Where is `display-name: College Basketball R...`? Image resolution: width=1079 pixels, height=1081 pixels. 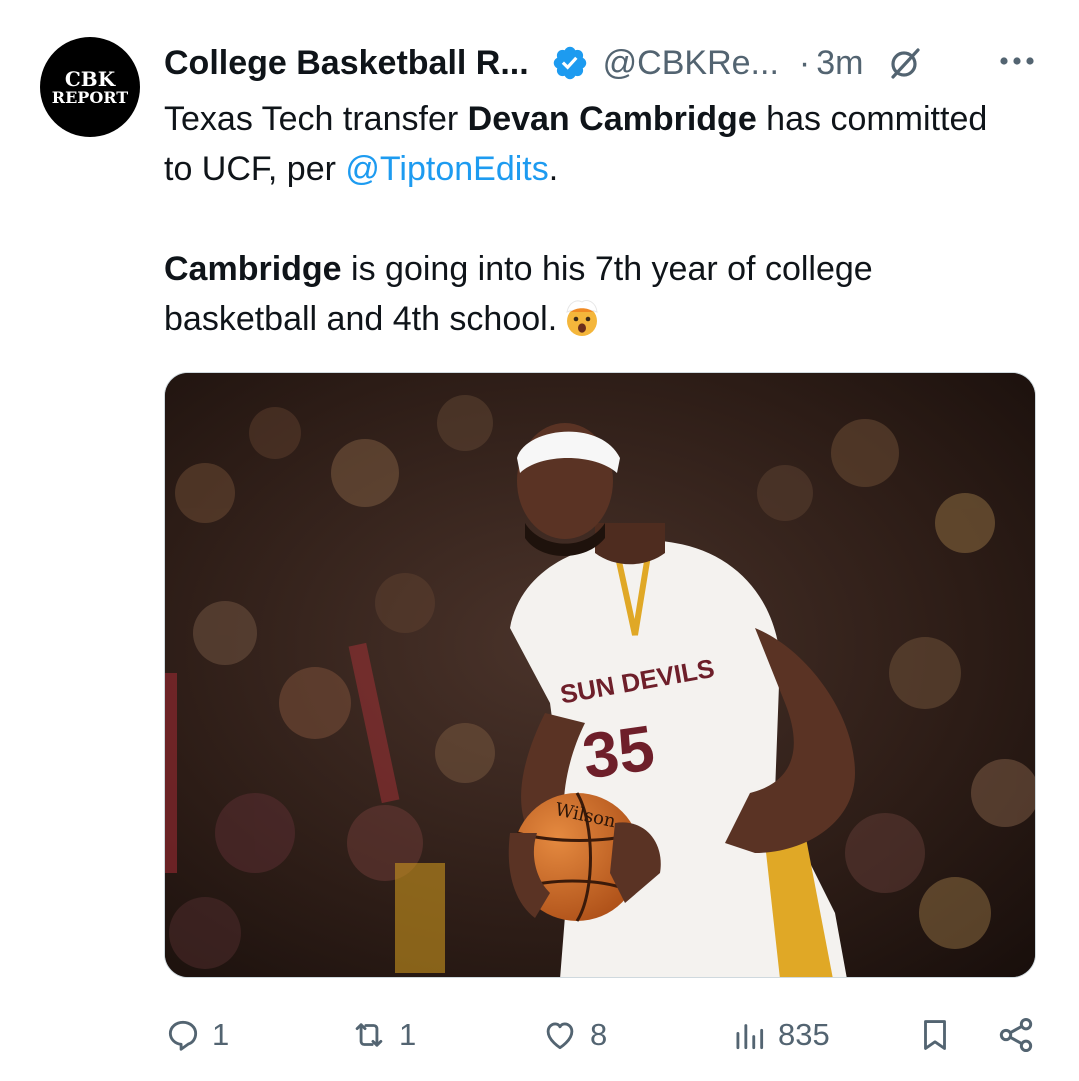
display-name: College Basketball R... is located at coordinates (346, 63).